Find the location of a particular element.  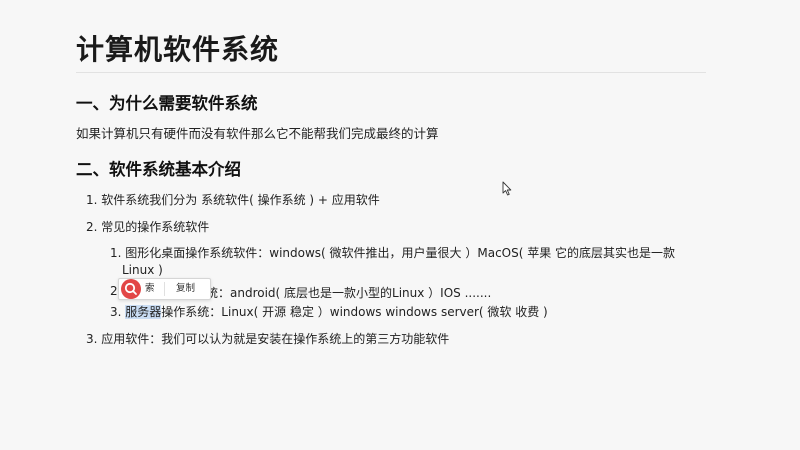

search-button: 索 is located at coordinates (142, 289).